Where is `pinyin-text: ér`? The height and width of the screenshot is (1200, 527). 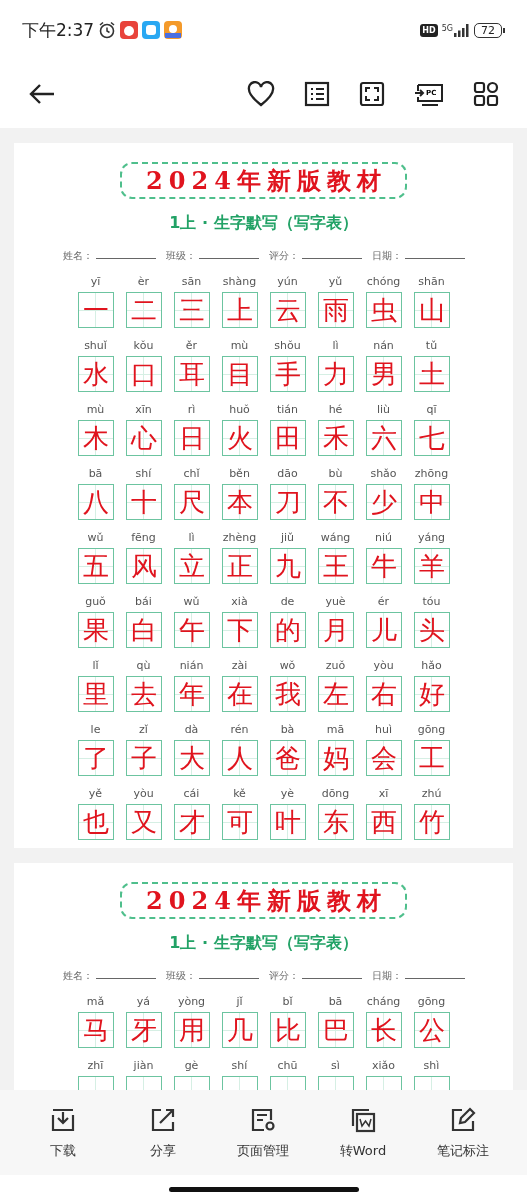
pinyin-text: ér is located at coordinates (383, 602).